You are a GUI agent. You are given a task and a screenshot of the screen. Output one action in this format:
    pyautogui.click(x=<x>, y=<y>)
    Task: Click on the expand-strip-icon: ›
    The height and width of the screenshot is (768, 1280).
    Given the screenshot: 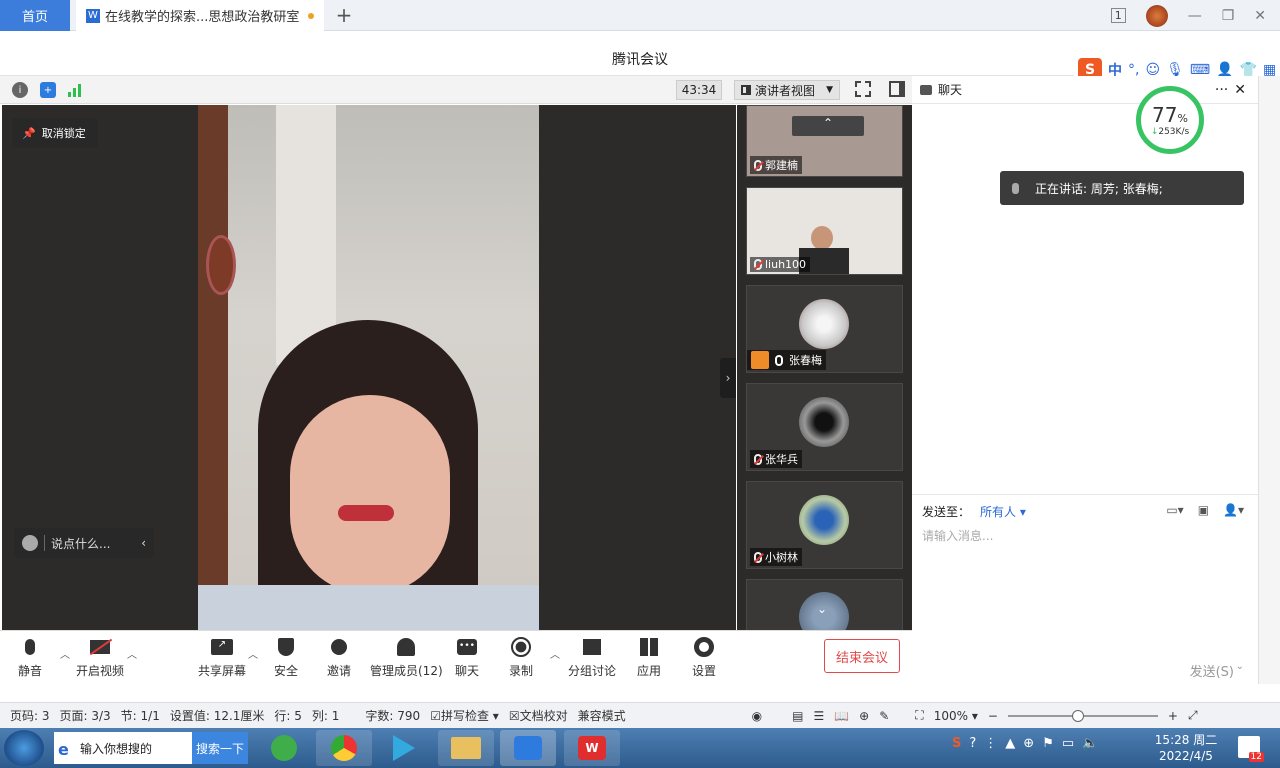 What is the action you would take?
    pyautogui.click(x=728, y=378)
    